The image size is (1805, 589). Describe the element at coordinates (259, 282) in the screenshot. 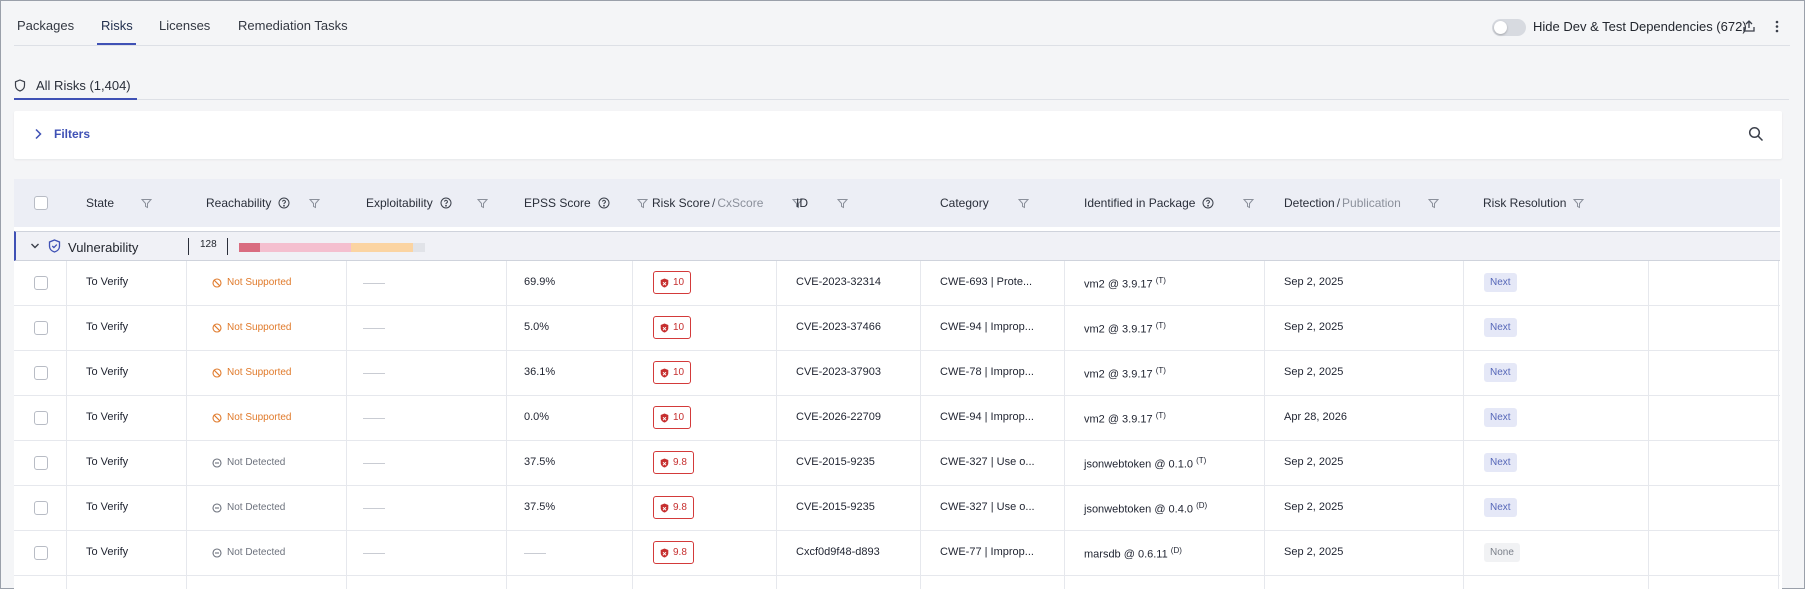

I see `reachability-label: Not Supported` at that location.